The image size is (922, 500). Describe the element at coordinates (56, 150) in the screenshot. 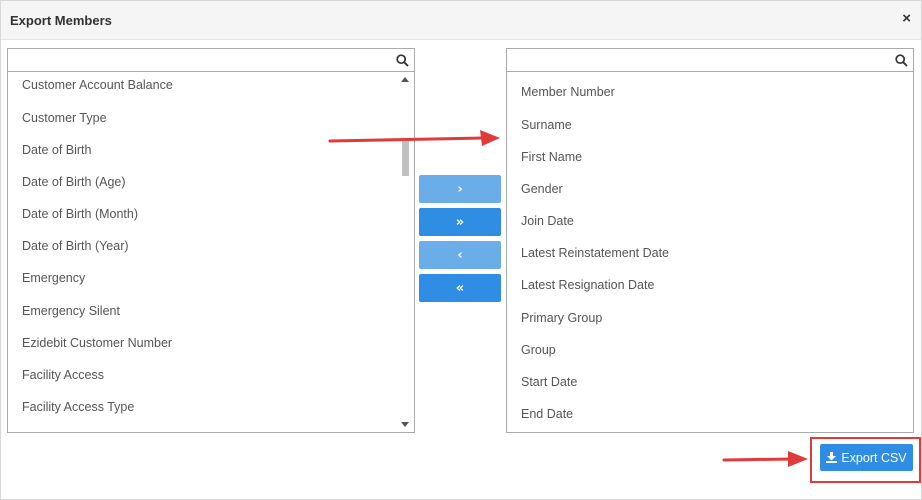

I see `list-item: Date of Birth` at that location.